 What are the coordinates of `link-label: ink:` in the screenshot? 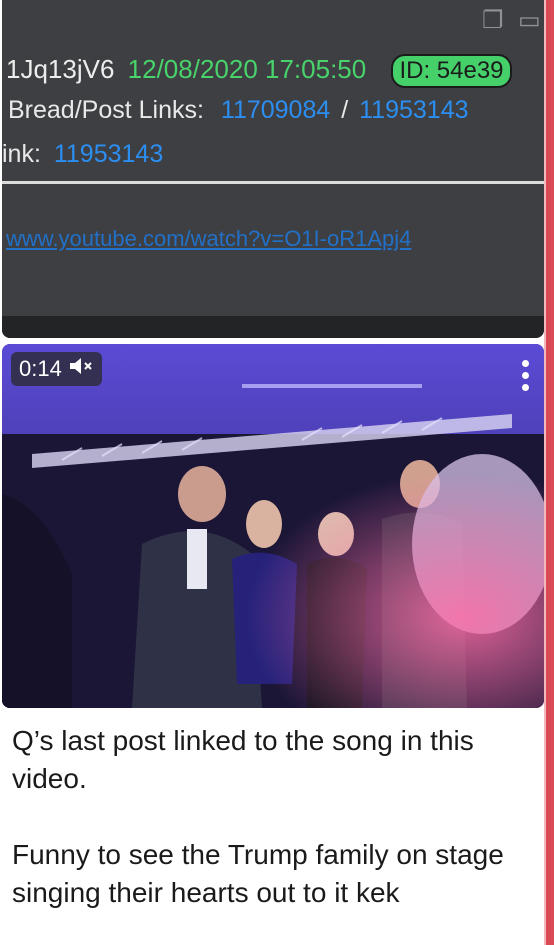 It's located at (21, 154).